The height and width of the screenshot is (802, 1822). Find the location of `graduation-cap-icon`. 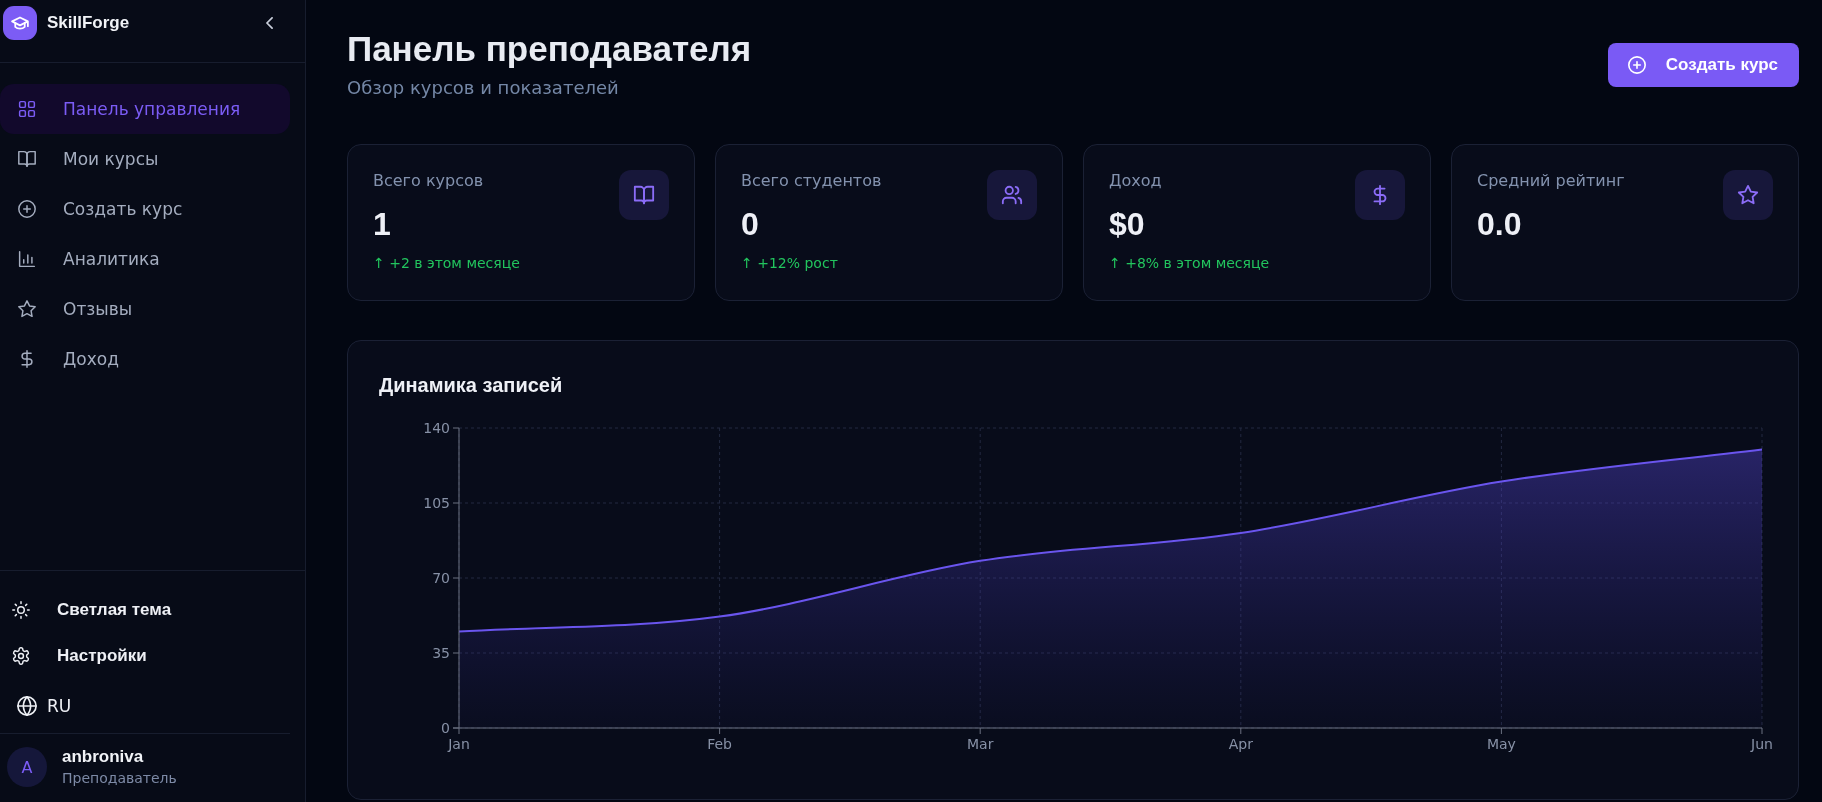

graduation-cap-icon is located at coordinates (20, 23).